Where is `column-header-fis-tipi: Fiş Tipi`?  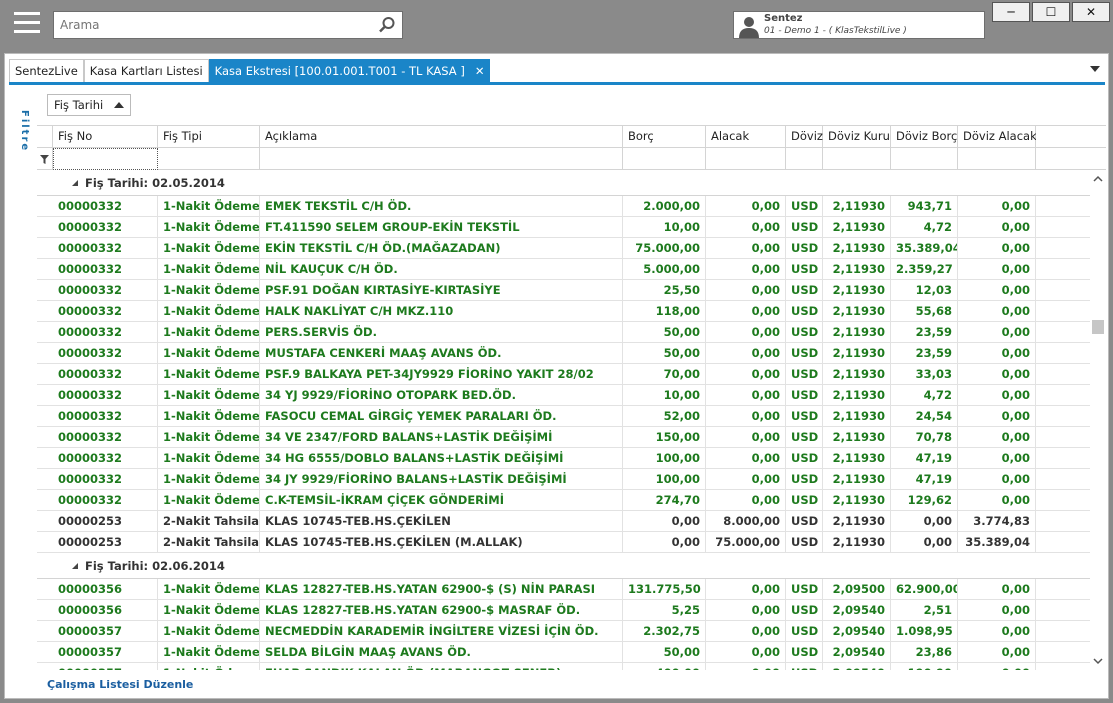 column-header-fis-tipi: Fiş Tipi is located at coordinates (209, 136).